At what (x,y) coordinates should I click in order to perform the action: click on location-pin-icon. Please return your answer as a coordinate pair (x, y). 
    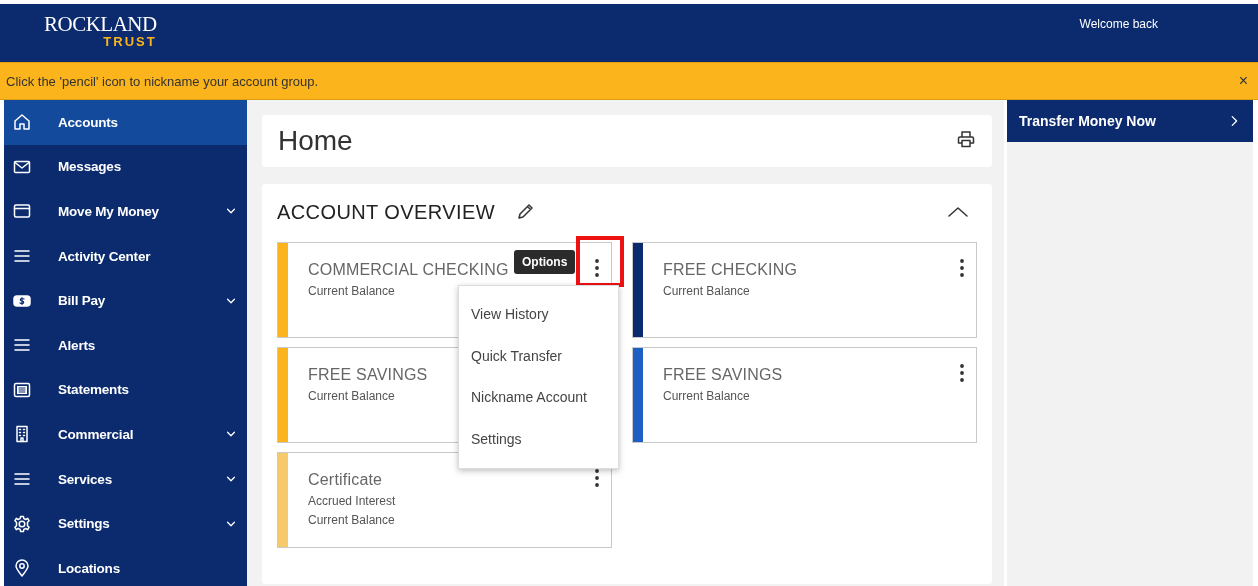
    Looking at the image, I should click on (22, 568).